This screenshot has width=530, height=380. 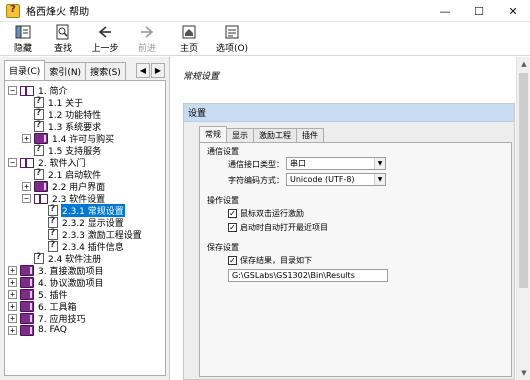 What do you see at coordinates (189, 32) in the screenshot?
I see `home-icon` at bounding box center [189, 32].